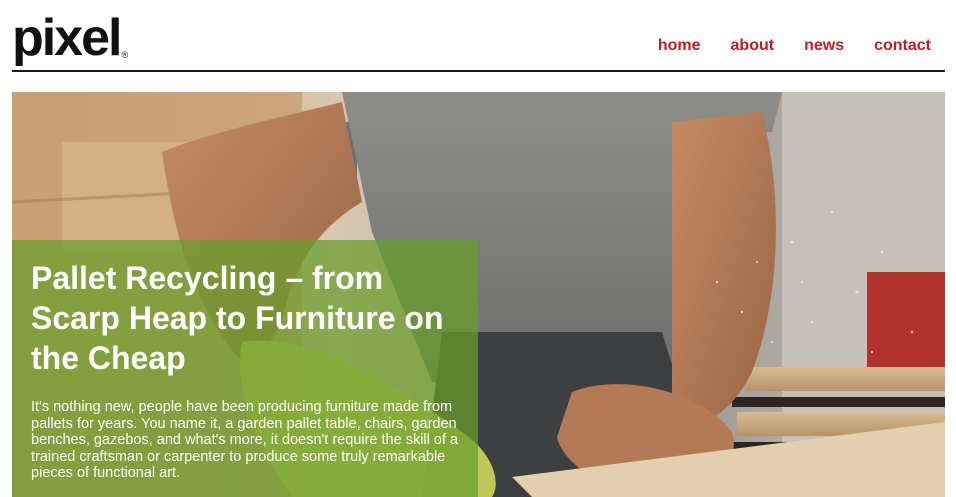 The width and height of the screenshot is (956, 497). Describe the element at coordinates (70, 38) in the screenshot. I see `site-logo: pixel®` at that location.